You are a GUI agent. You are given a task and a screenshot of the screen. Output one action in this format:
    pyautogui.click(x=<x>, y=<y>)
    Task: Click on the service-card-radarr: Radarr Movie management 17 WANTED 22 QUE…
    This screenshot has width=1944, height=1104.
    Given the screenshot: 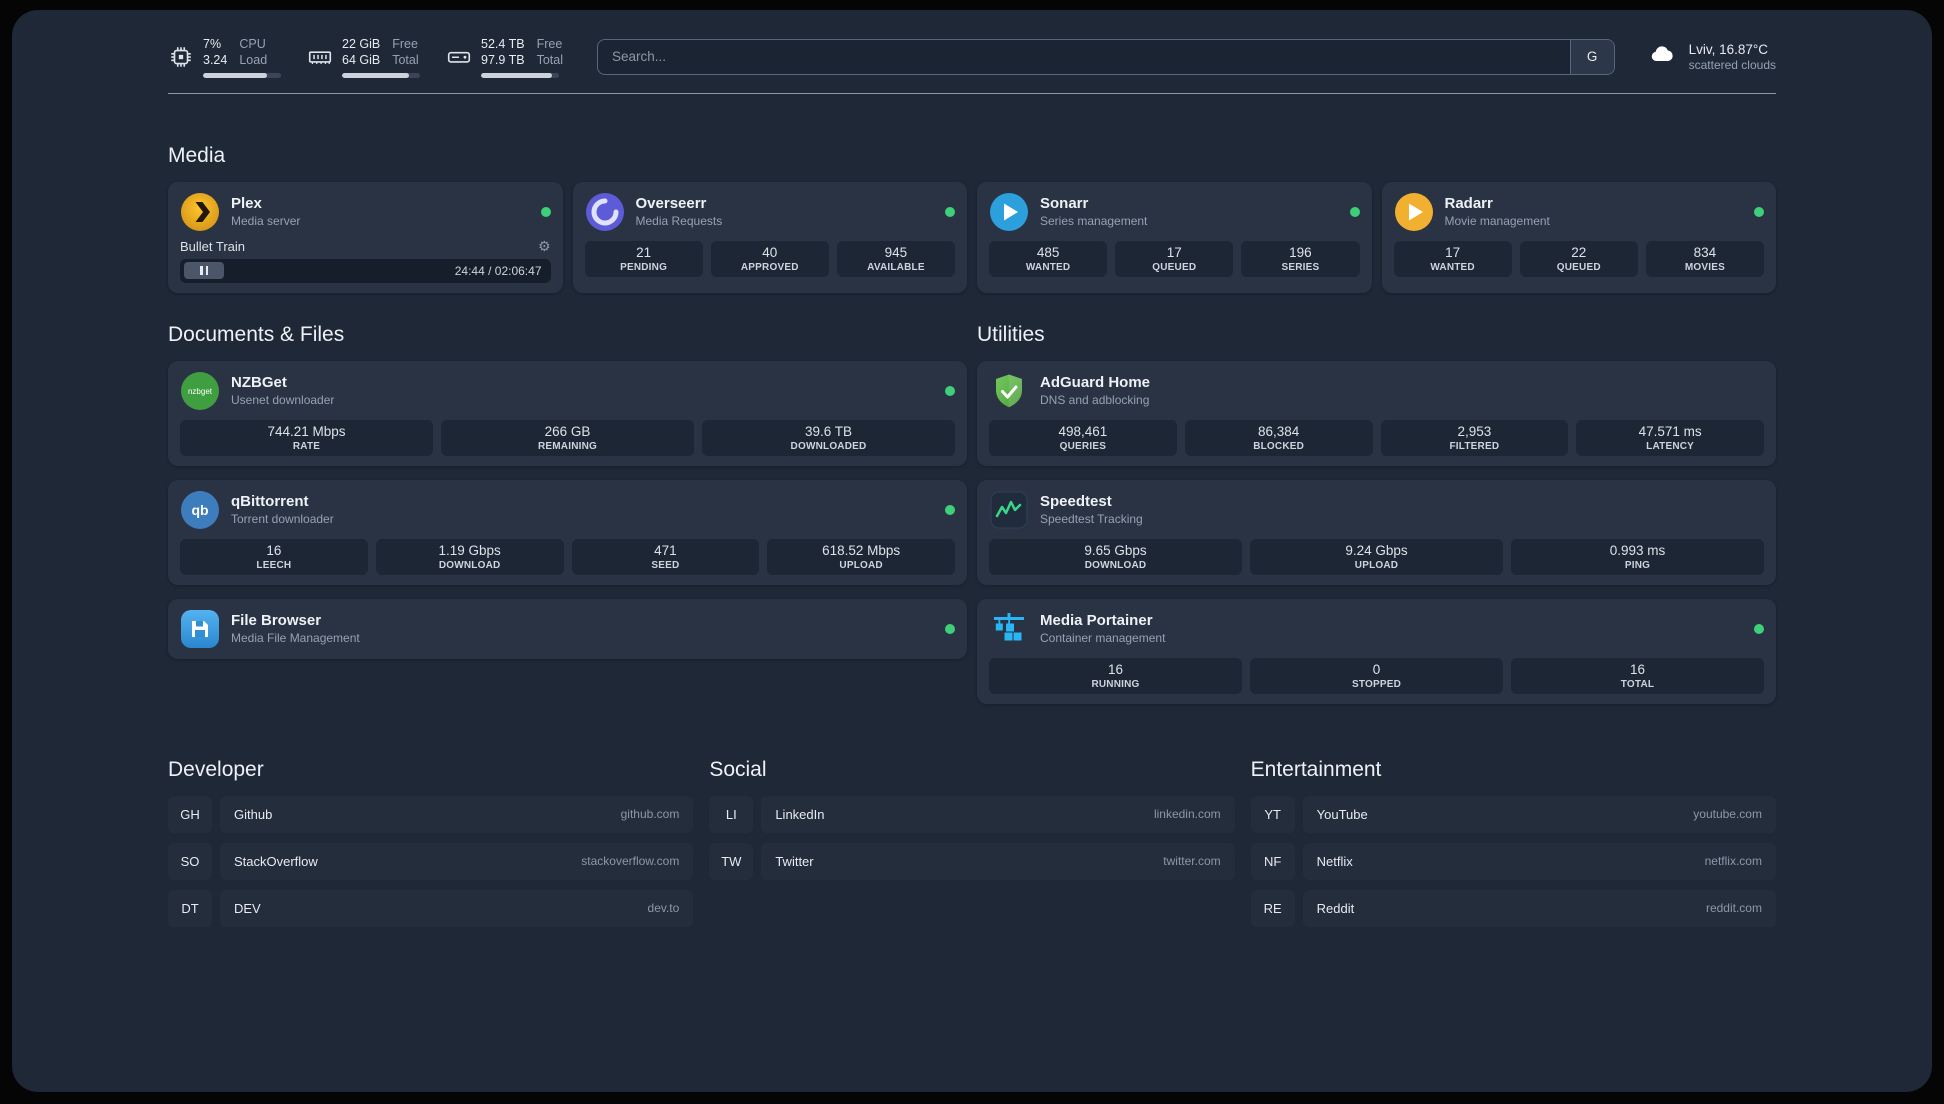 What is the action you would take?
    pyautogui.click(x=1578, y=237)
    